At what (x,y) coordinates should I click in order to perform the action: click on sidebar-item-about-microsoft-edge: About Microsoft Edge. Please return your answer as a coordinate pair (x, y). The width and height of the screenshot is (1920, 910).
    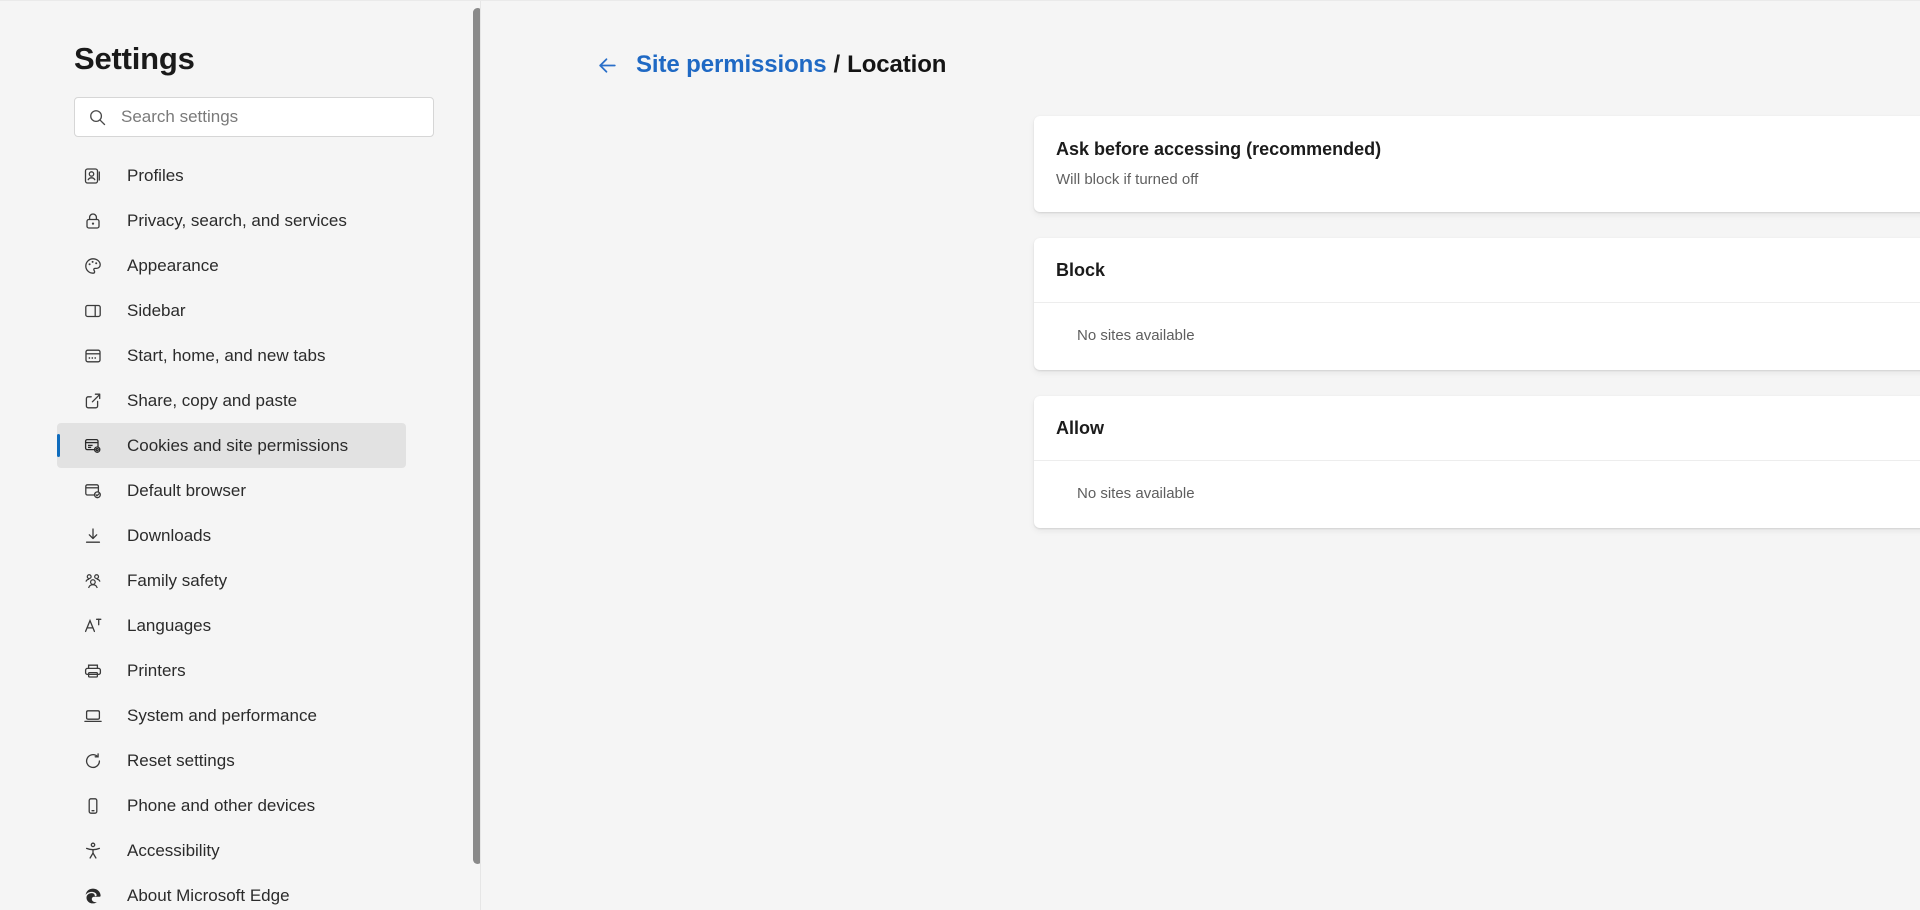
    Looking at the image, I should click on (231, 891).